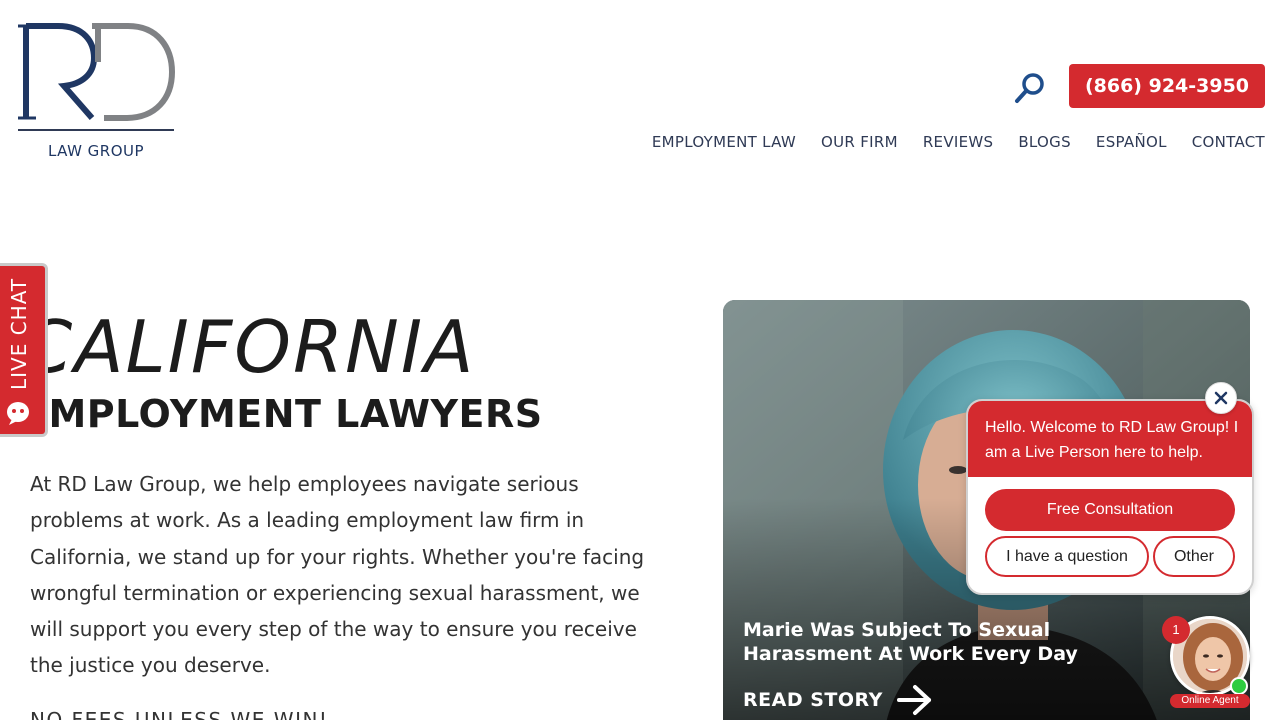 The image size is (1280, 720). Describe the element at coordinates (249, 347) in the screenshot. I see `hero-title-line1: CALIFORNIA` at that location.